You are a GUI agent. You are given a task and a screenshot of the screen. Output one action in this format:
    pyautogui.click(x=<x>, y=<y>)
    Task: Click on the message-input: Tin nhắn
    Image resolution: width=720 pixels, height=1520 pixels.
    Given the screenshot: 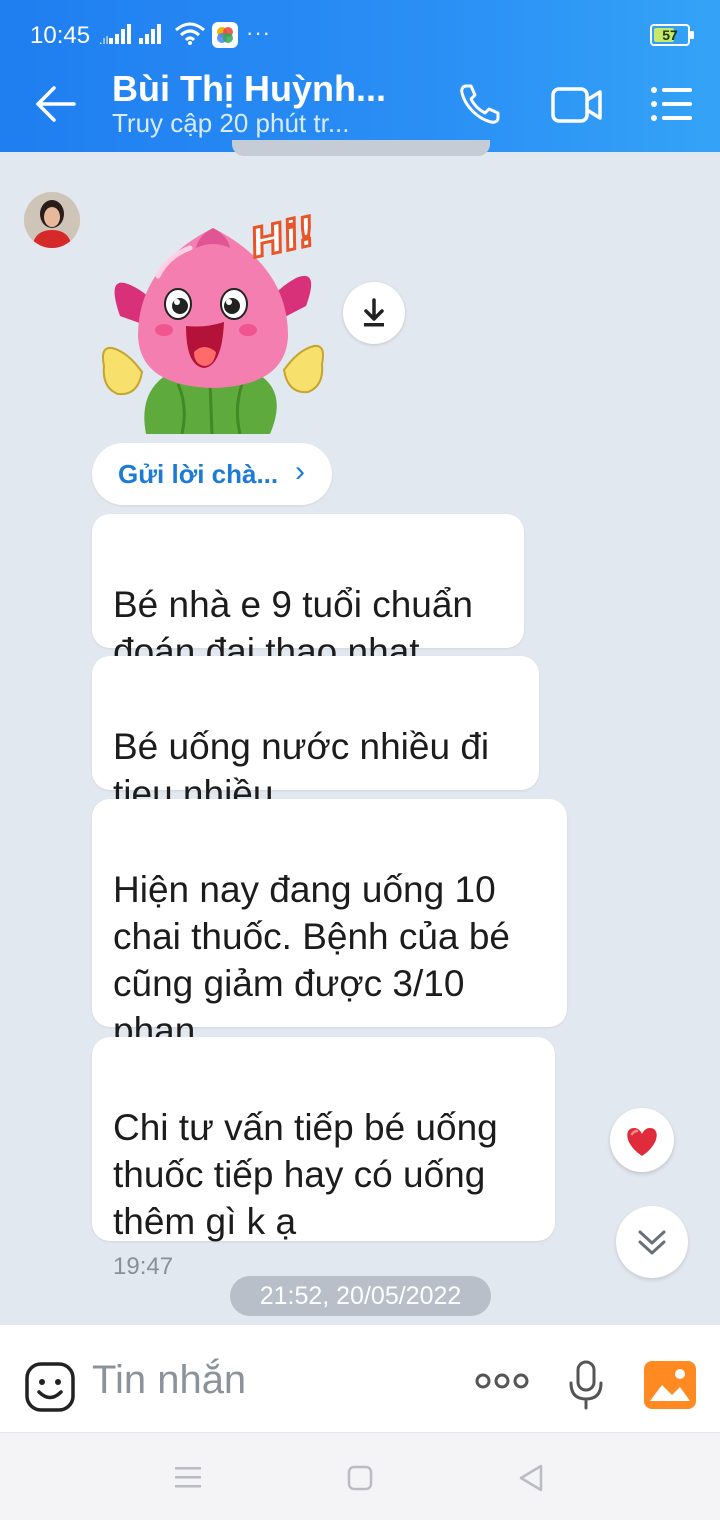 What is the action you would take?
    pyautogui.click(x=169, y=1380)
    